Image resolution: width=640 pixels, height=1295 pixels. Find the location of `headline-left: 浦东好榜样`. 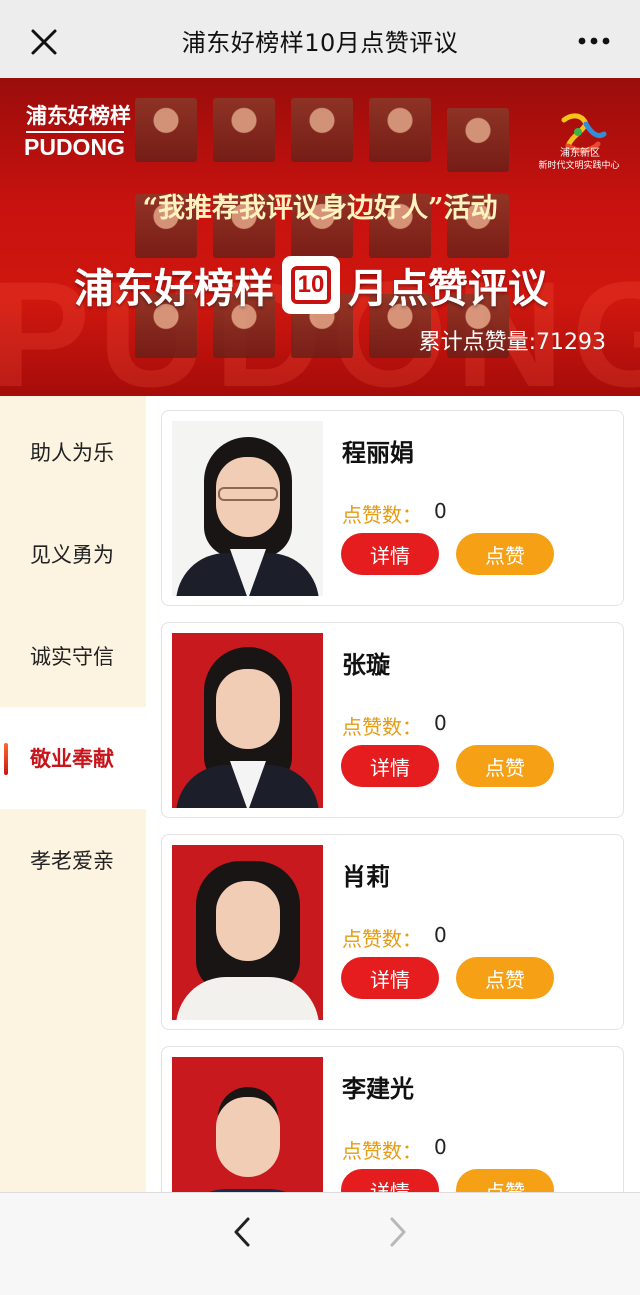

headline-left: 浦东好榜样 is located at coordinates (174, 288).